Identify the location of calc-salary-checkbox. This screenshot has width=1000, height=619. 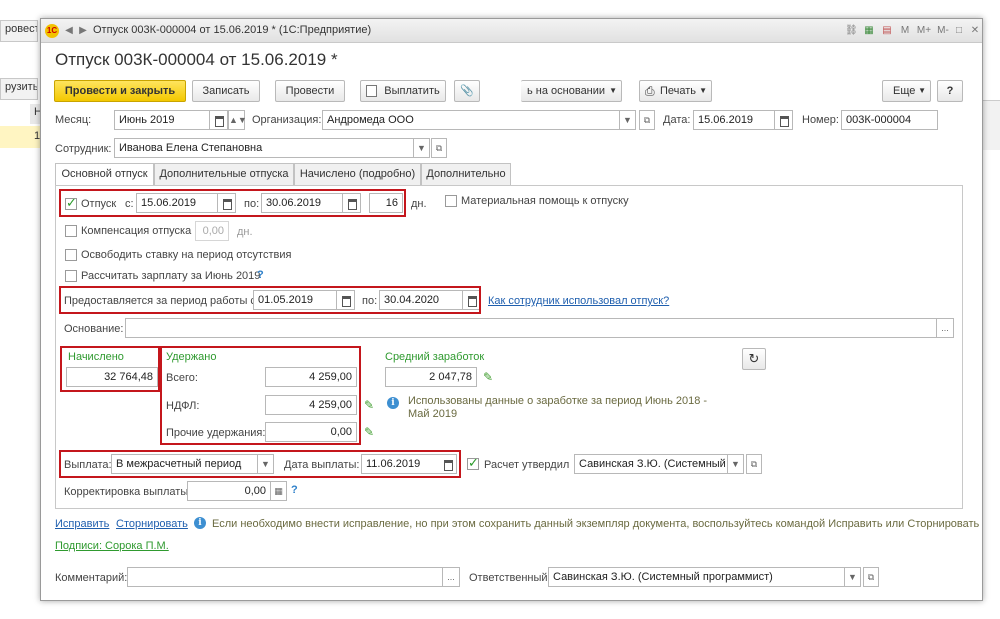
(71, 276).